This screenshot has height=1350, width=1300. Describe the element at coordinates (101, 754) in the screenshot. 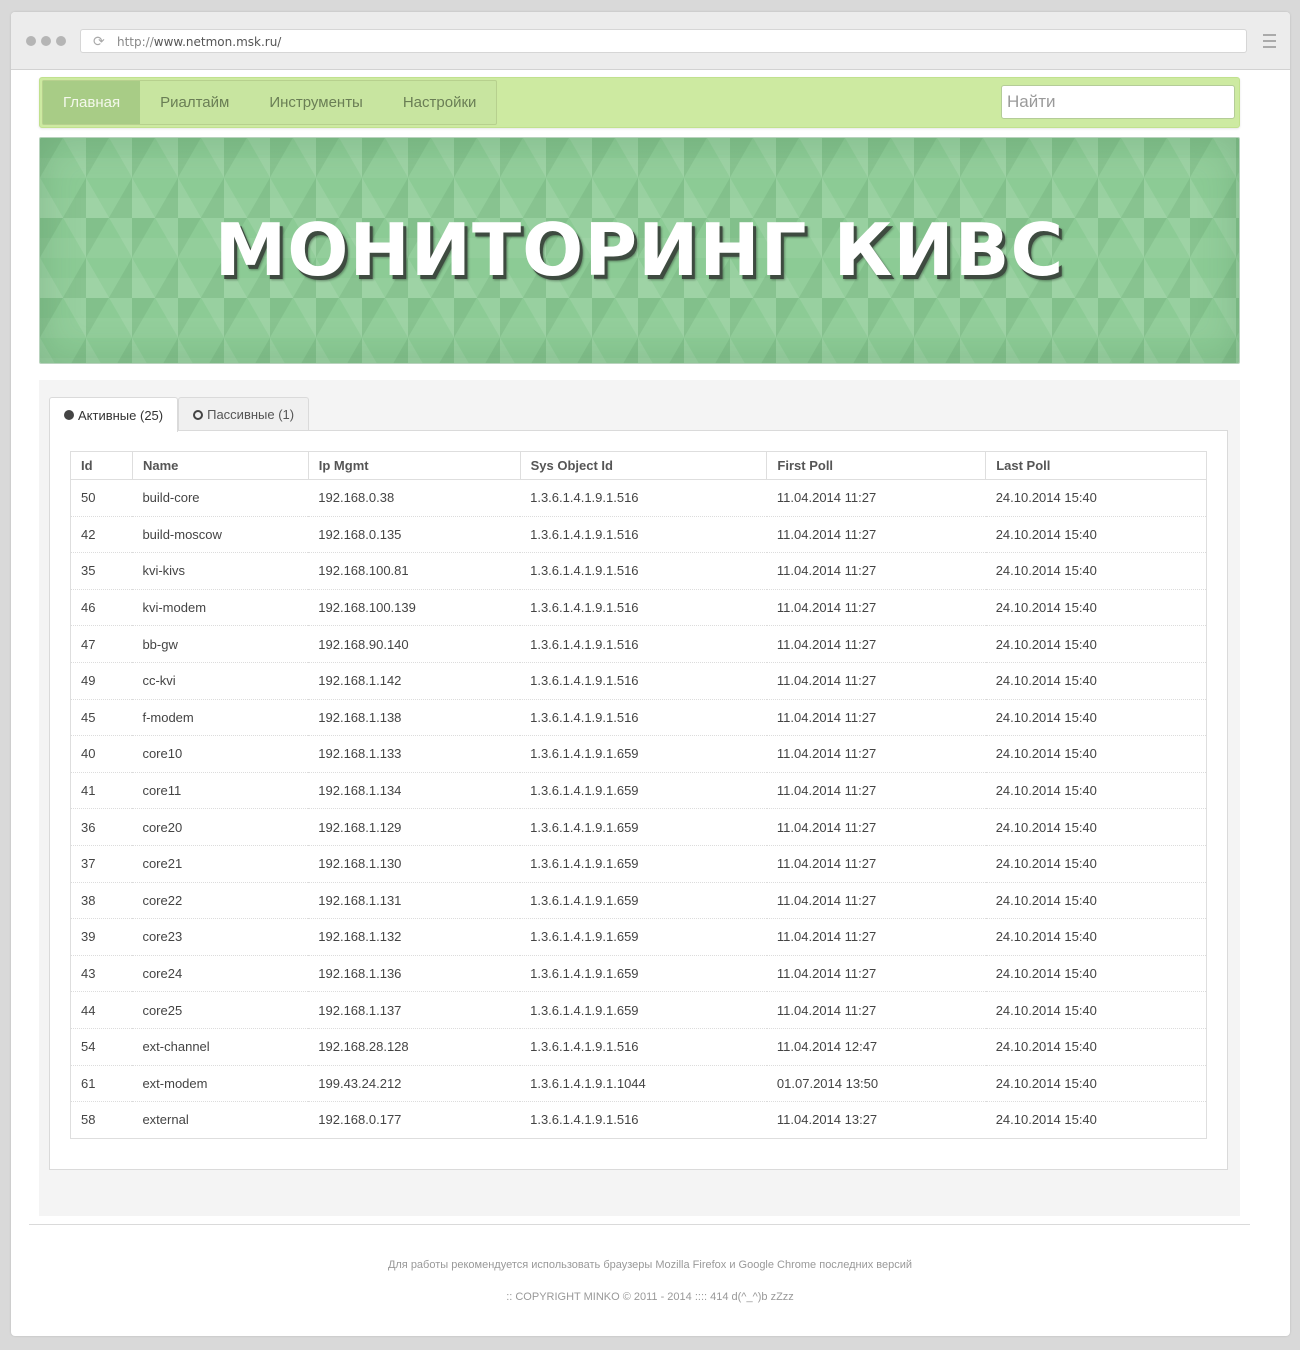

I see `table-cell: 40` at that location.